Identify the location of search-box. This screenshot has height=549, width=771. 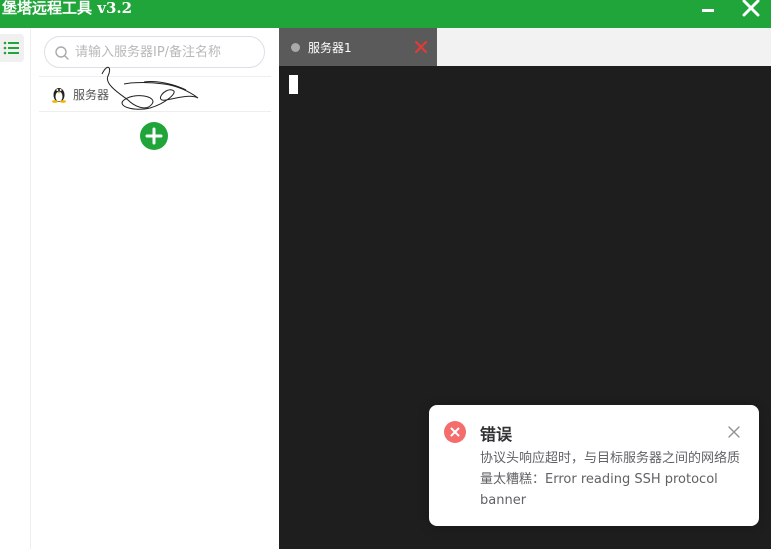
(154, 52).